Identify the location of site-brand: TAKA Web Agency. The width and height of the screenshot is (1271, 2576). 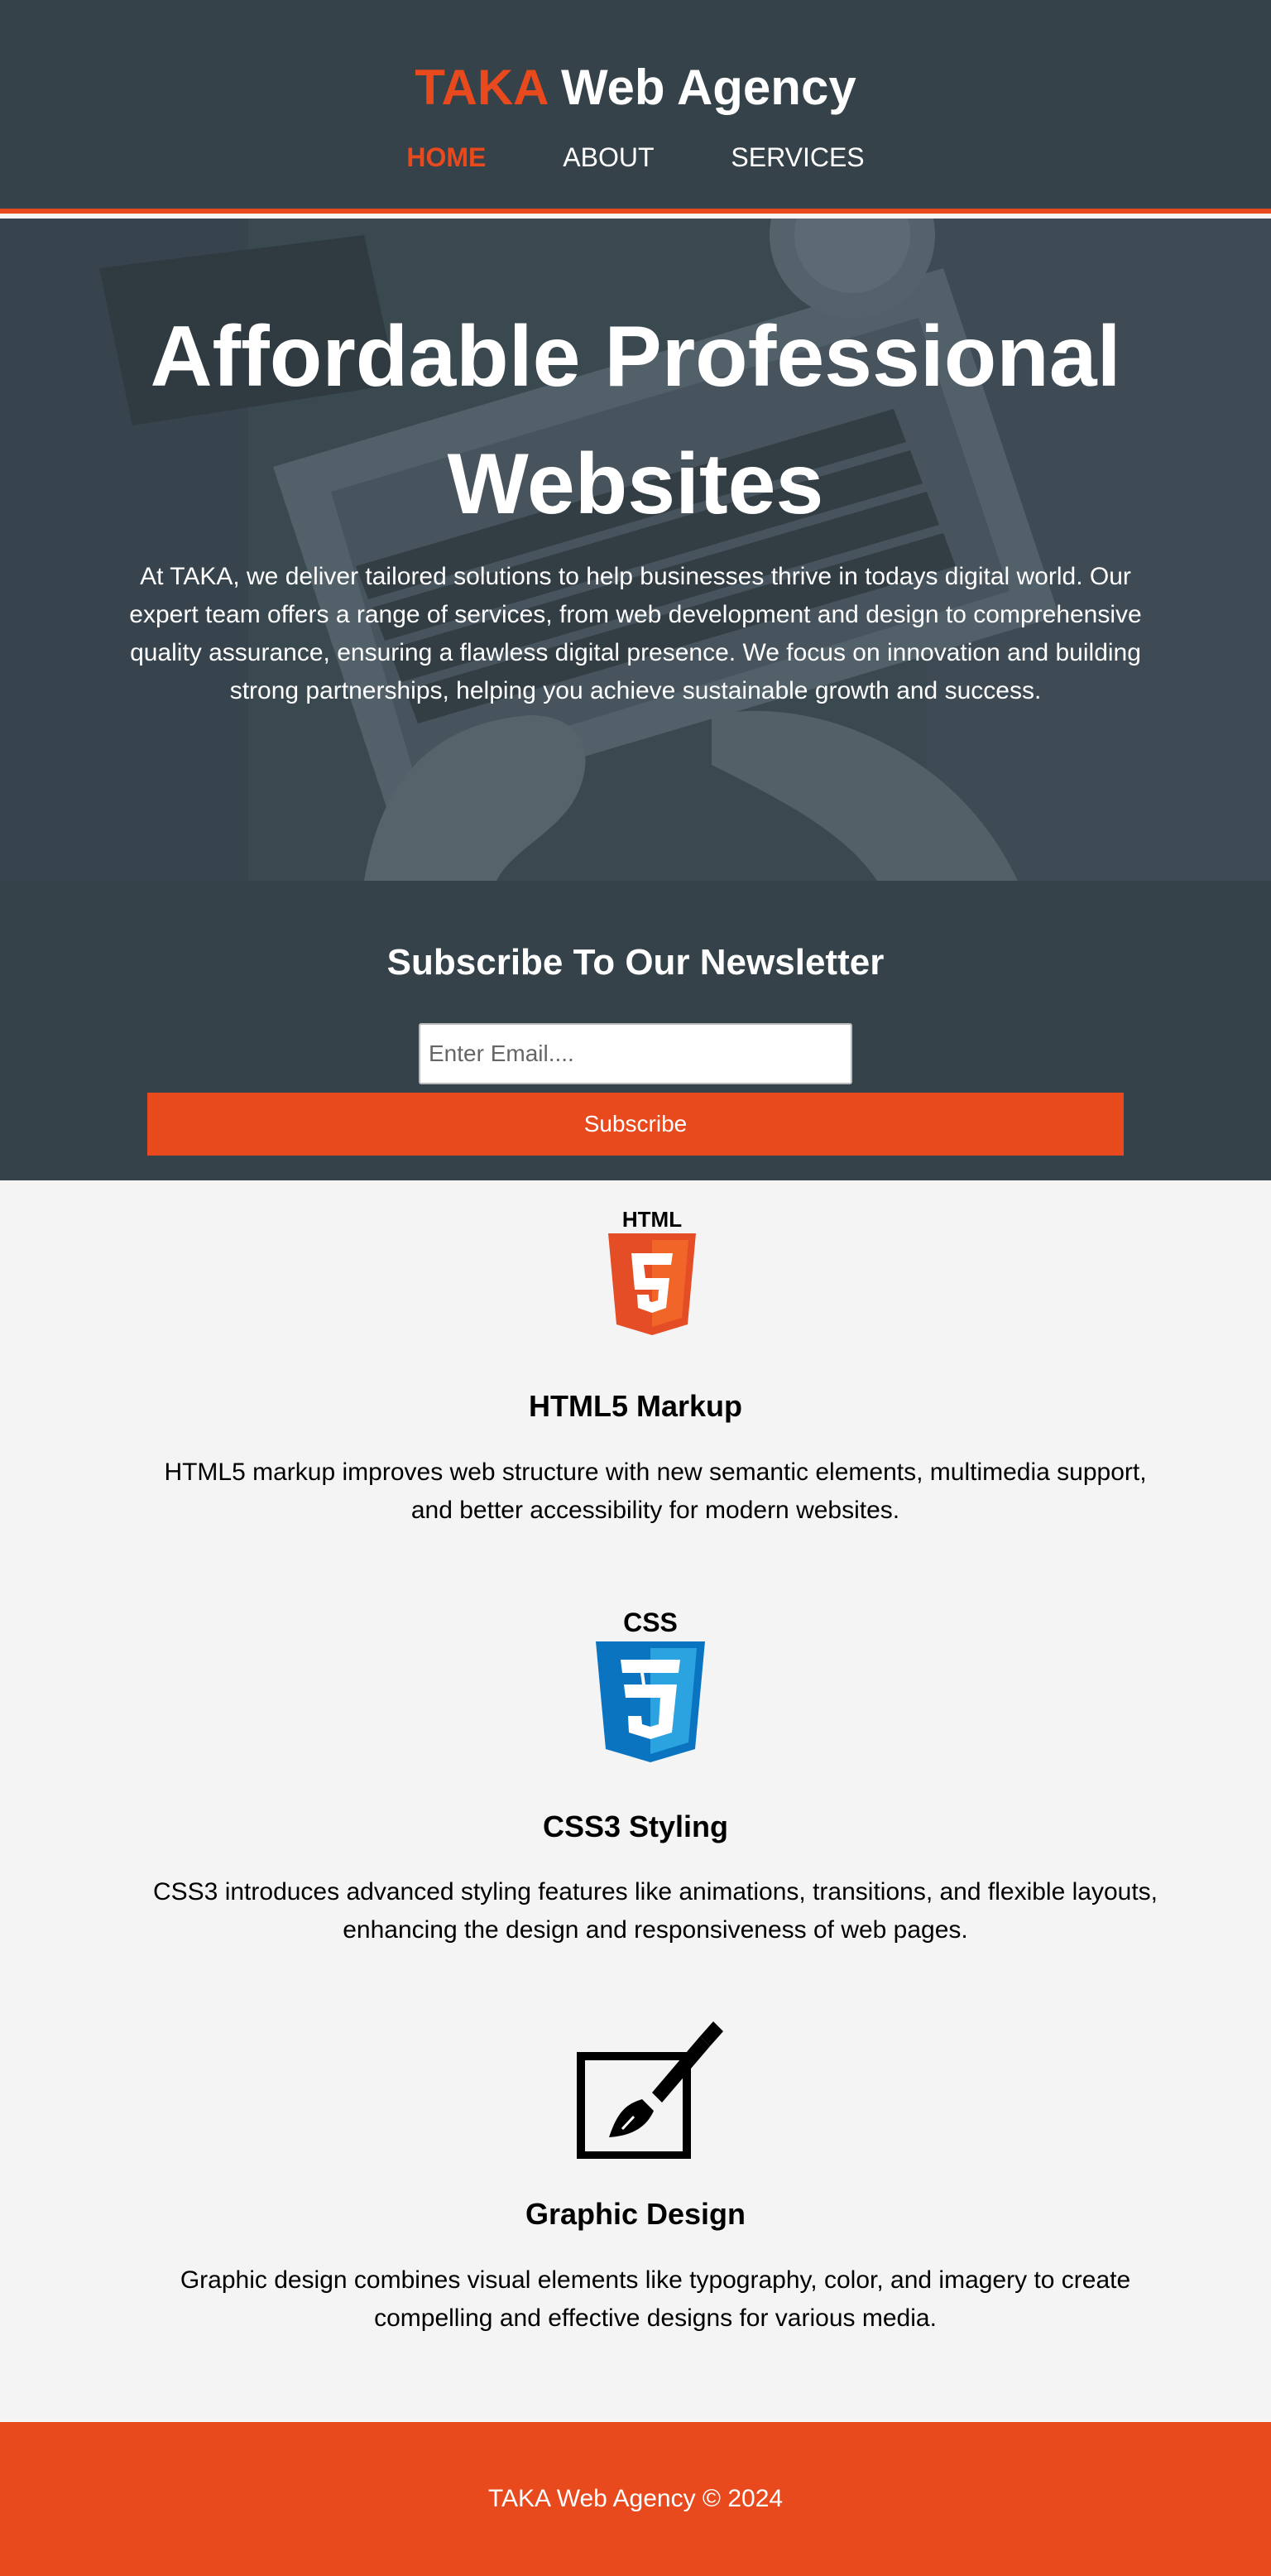
(635, 87).